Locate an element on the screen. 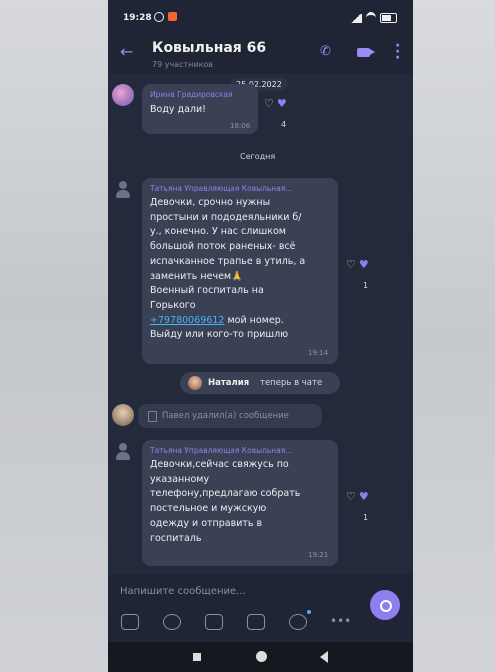 This screenshot has height=672, width=495. wifi-icon is located at coordinates (371, 18).